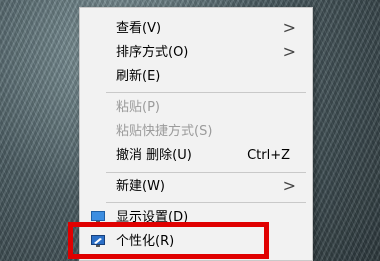 The width and height of the screenshot is (380, 261). What do you see at coordinates (140, 186) in the screenshot?
I see `menu-item-new-label: 新建(W)` at bounding box center [140, 186].